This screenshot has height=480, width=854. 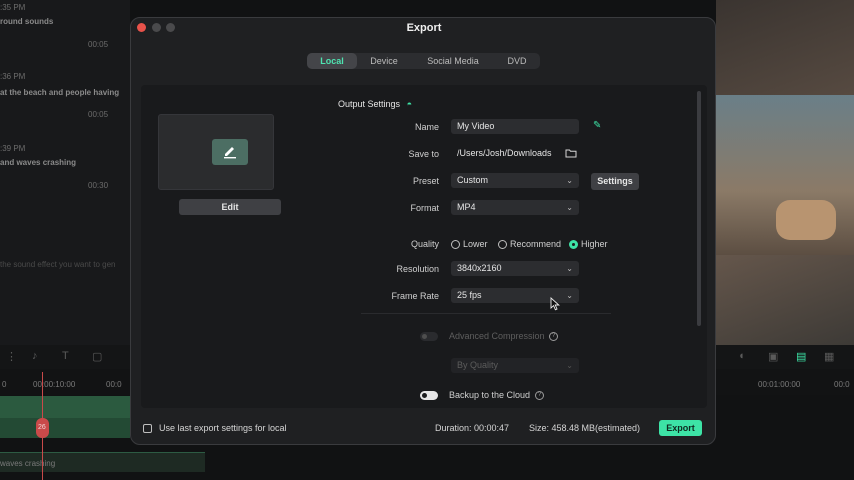 I want to click on preset-select: Custom ⌄, so click(x=515, y=180).